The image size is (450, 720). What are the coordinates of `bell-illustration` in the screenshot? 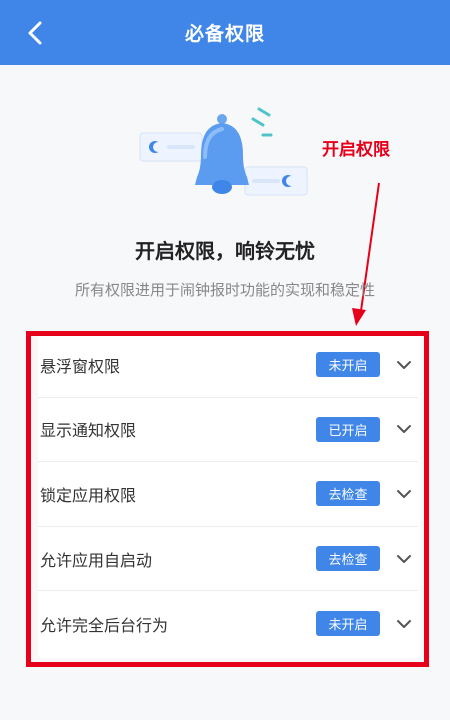 It's located at (223, 151).